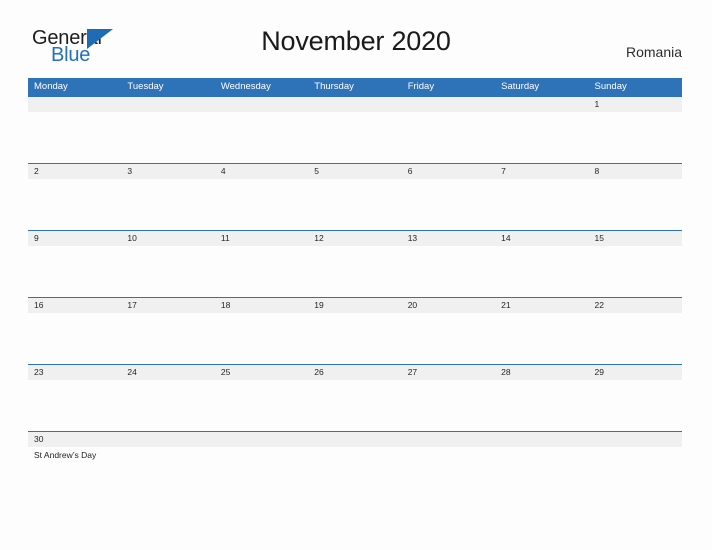 The image size is (712, 550). What do you see at coordinates (167, 171) in the screenshot?
I see `day-number: 3` at bounding box center [167, 171].